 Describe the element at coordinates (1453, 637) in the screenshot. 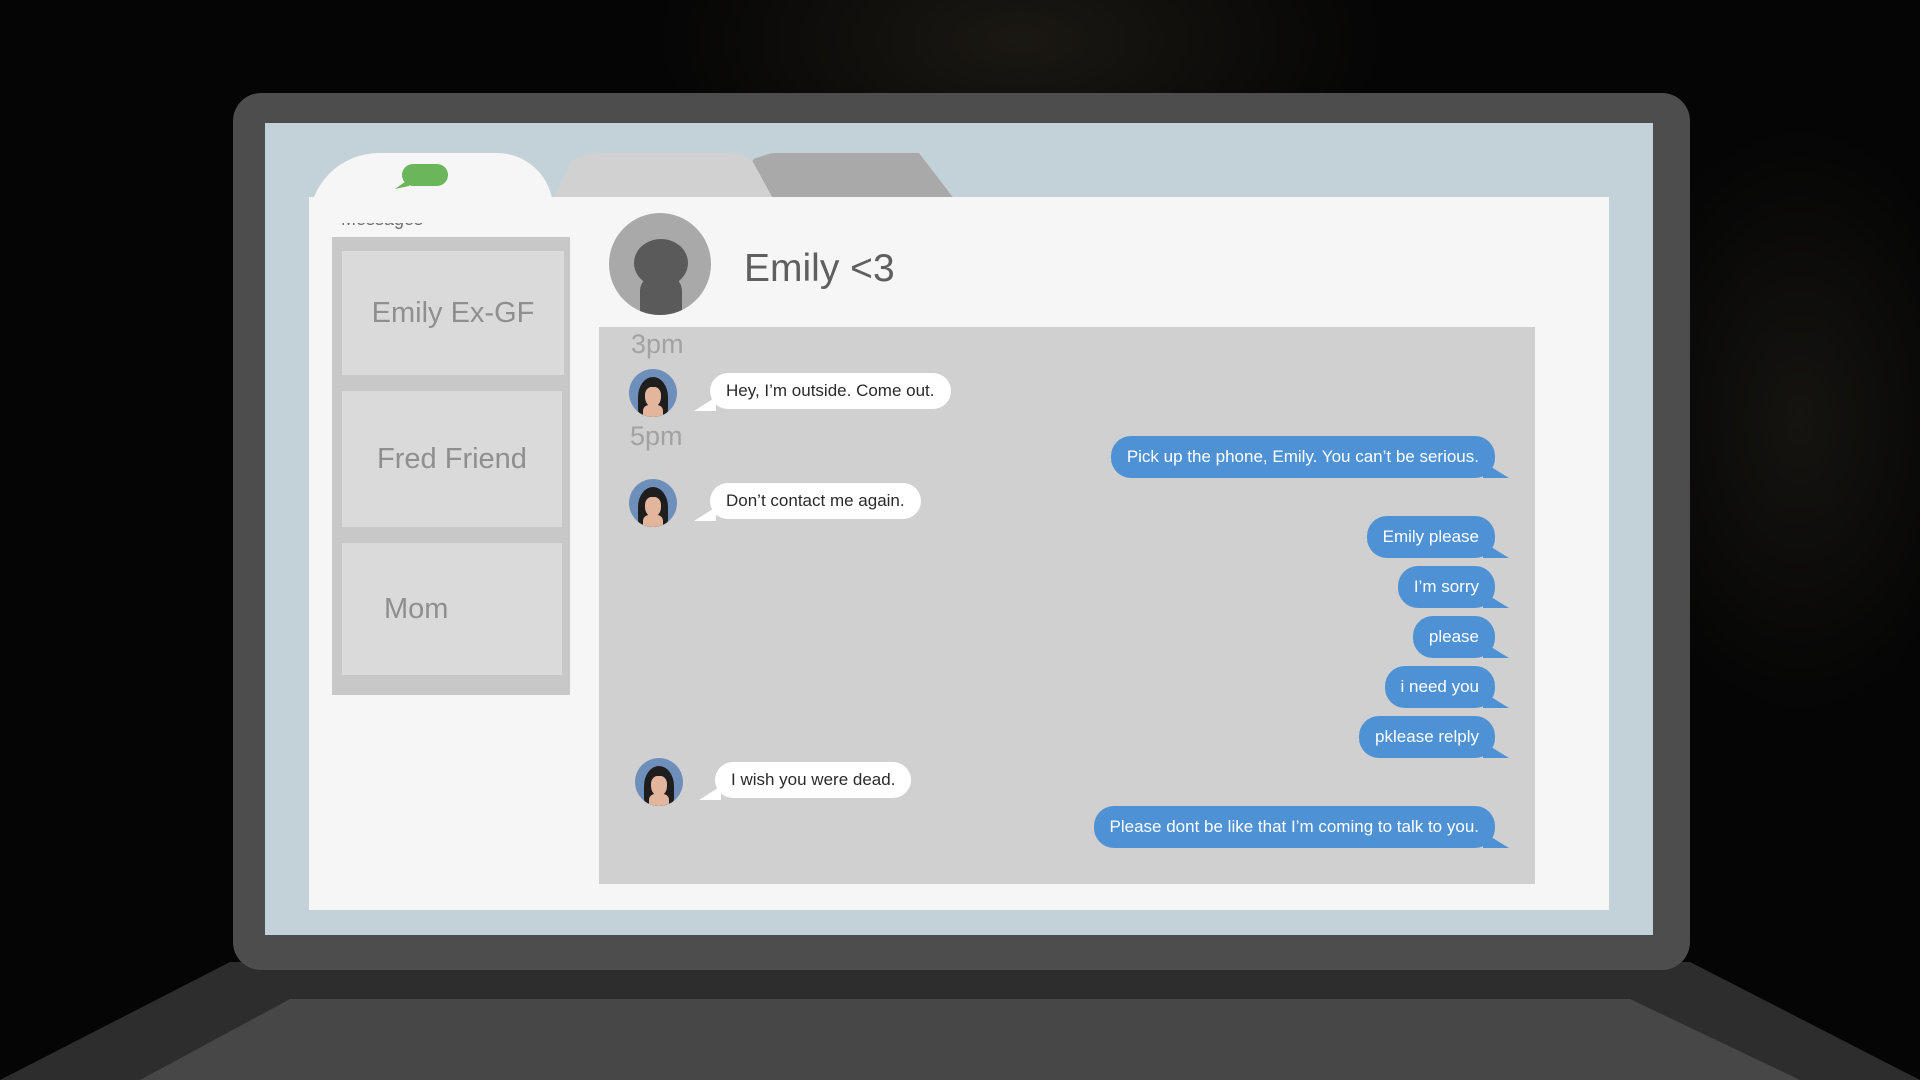

I see `outgoing-message: please` at that location.